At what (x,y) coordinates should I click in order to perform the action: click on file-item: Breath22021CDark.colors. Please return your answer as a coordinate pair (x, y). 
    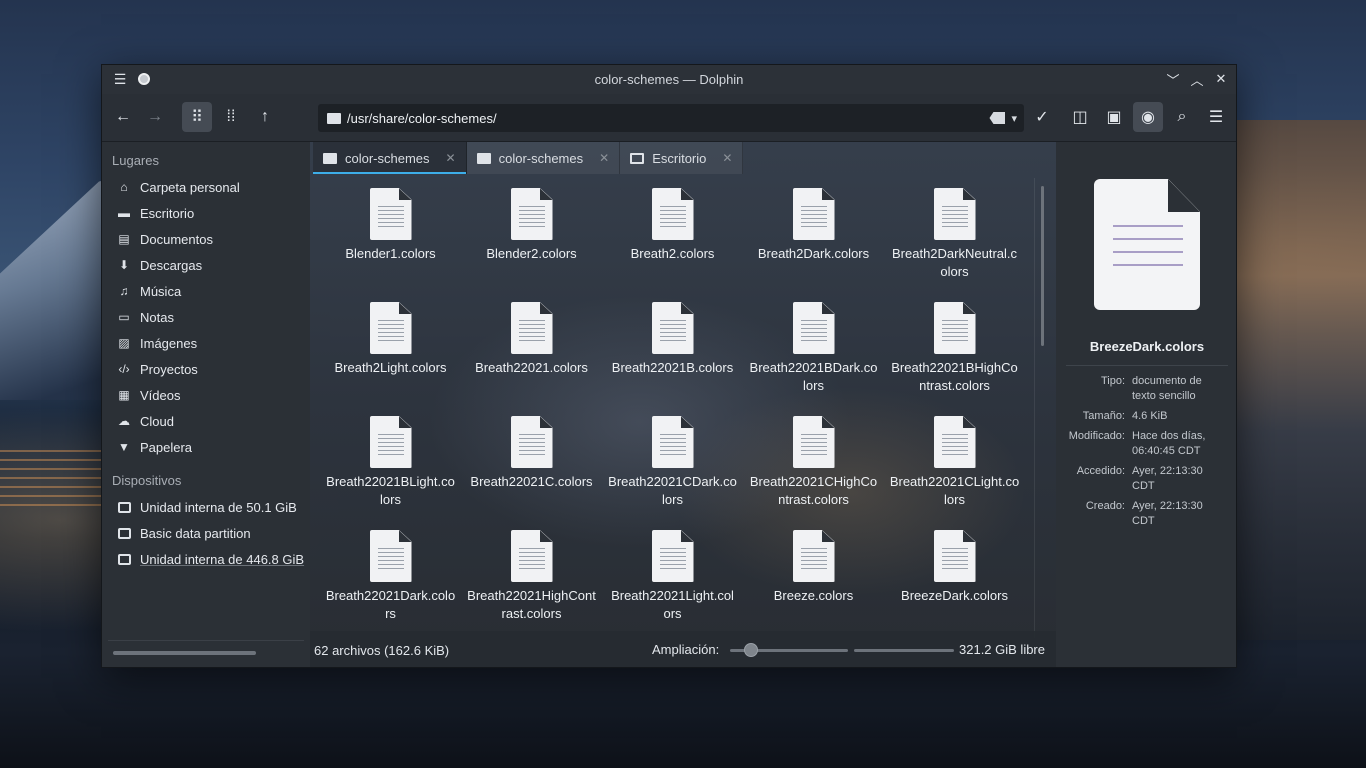
    Looking at the image, I should click on (672, 473).